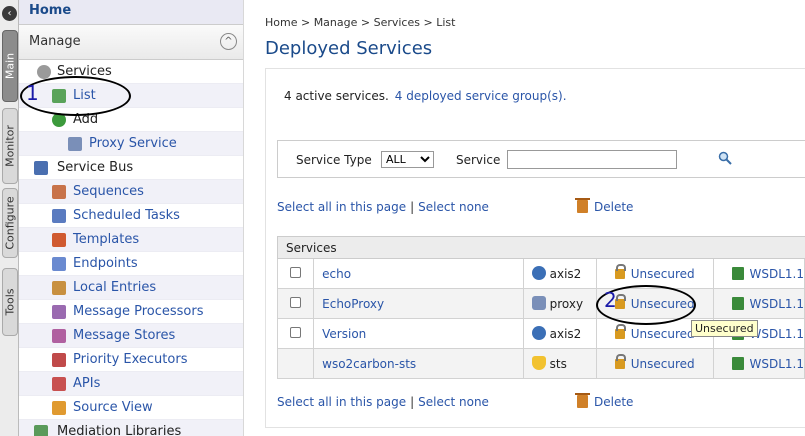  What do you see at coordinates (538, 303) in the screenshot?
I see `proxy-icon` at bounding box center [538, 303].